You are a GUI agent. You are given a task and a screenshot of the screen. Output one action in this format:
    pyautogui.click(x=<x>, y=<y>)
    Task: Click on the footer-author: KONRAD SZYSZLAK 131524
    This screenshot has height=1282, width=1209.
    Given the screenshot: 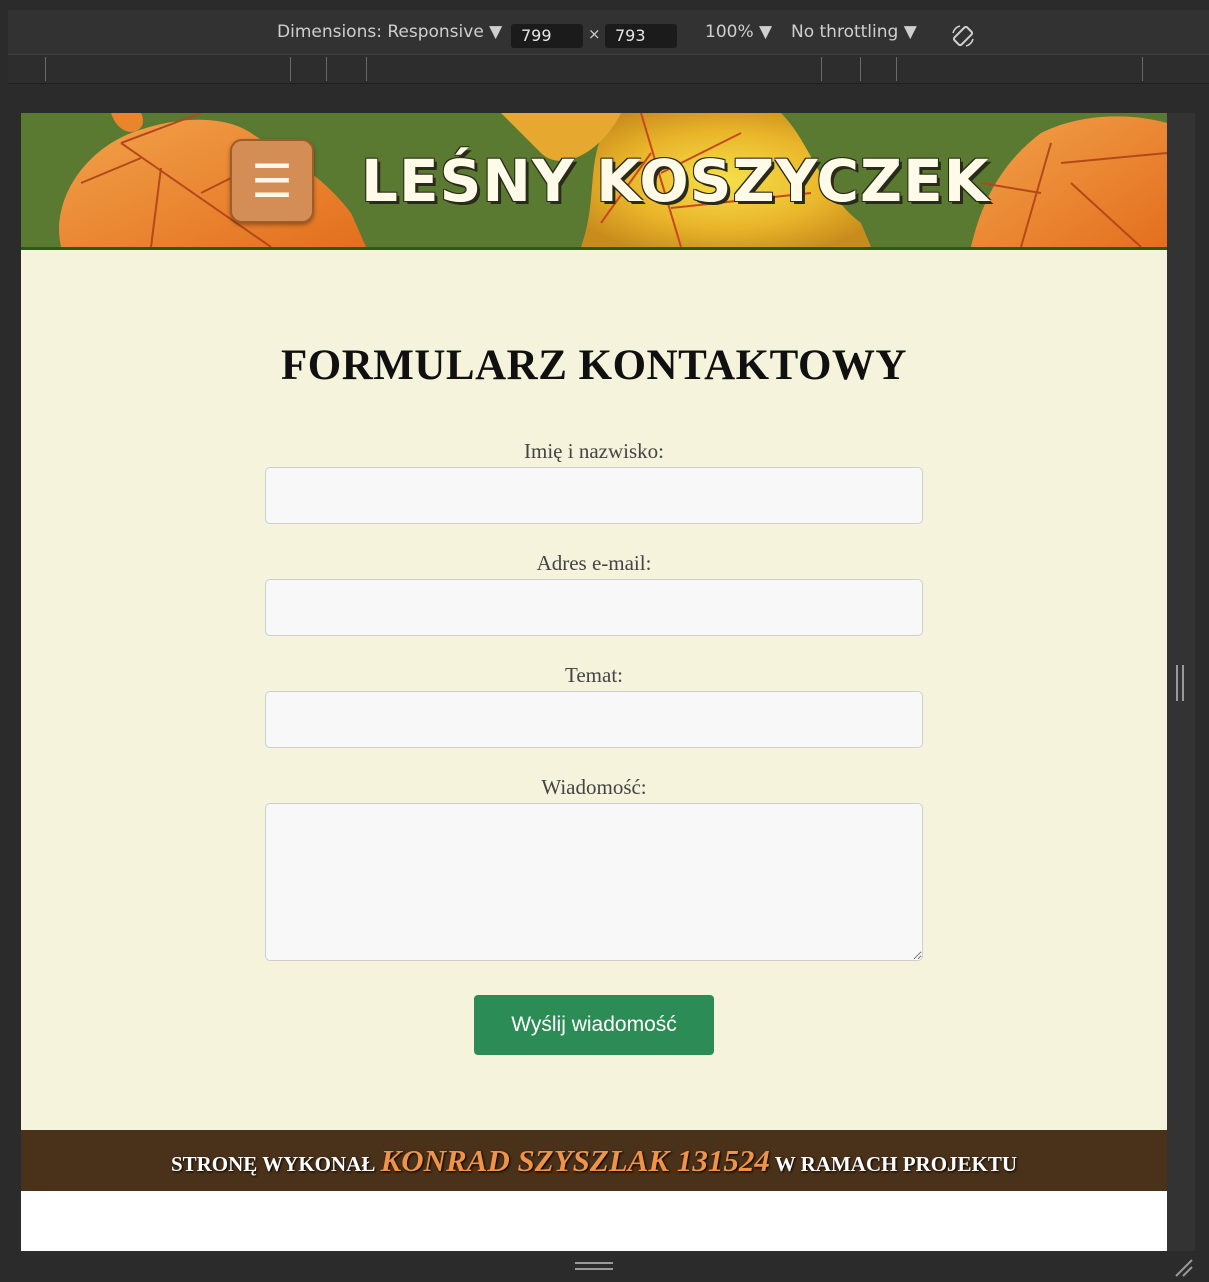 What is the action you would take?
    pyautogui.click(x=575, y=1160)
    